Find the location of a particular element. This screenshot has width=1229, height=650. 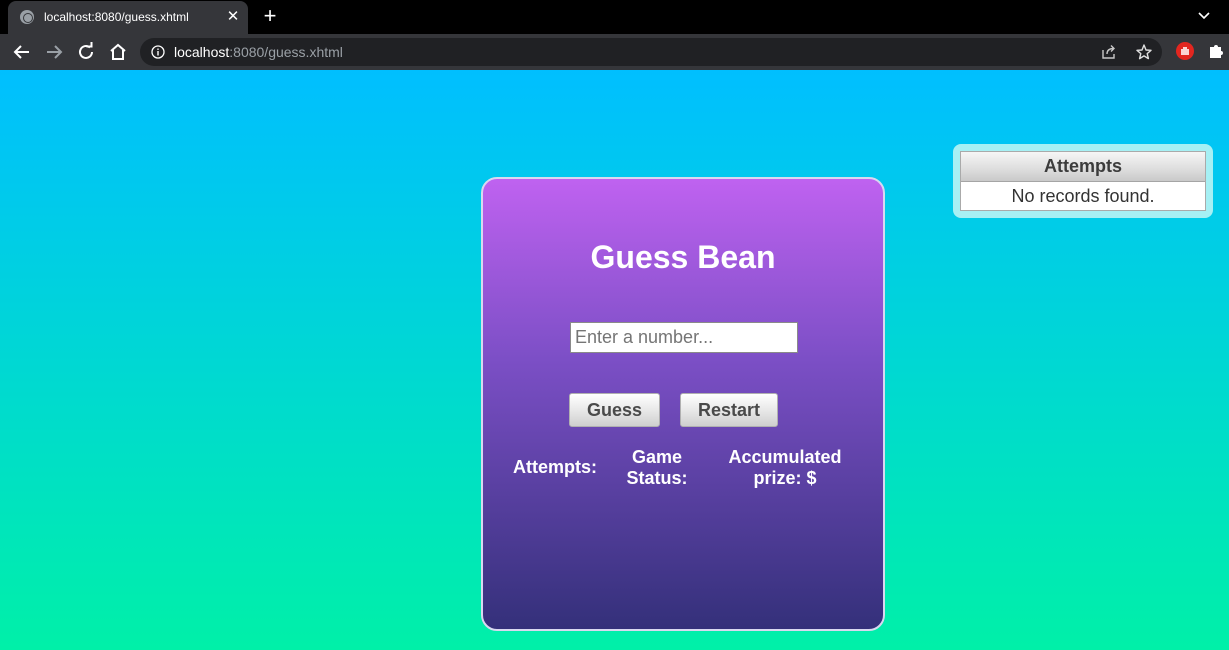

attempts-panel: Attempts No records found. is located at coordinates (1083, 181).